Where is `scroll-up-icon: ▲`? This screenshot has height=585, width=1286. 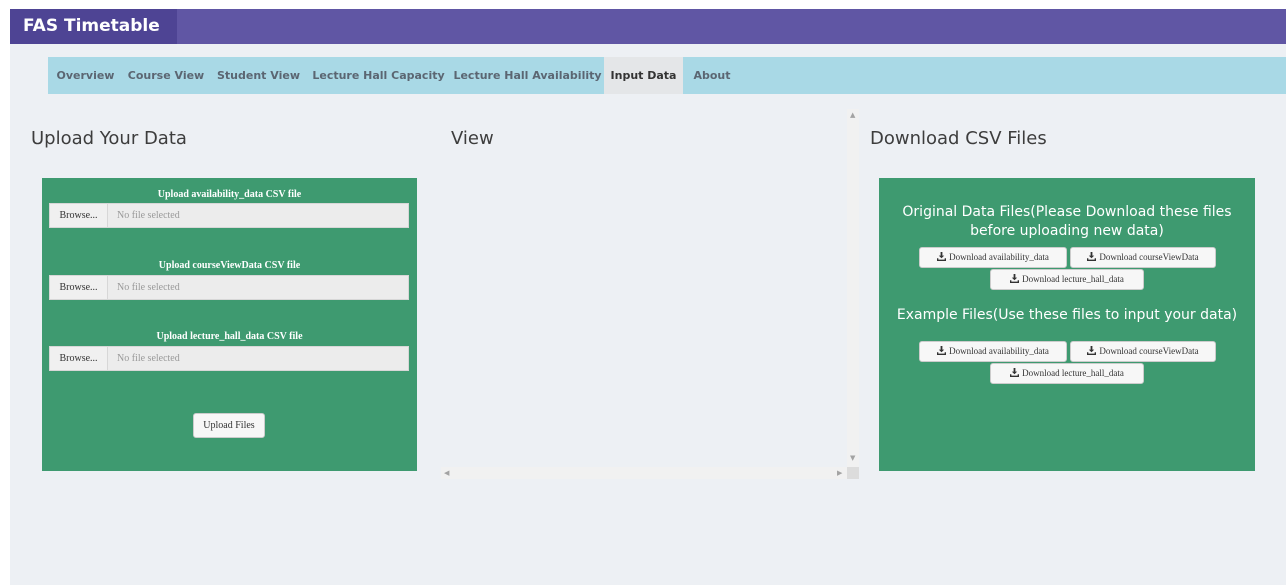
scroll-up-icon: ▲ is located at coordinates (852, 115).